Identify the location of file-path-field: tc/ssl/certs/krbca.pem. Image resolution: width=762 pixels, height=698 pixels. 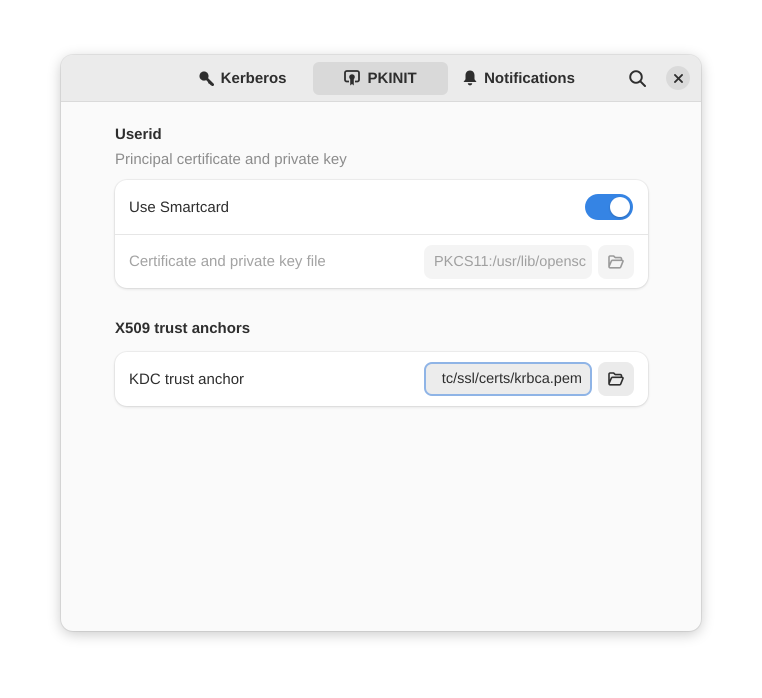
(508, 379).